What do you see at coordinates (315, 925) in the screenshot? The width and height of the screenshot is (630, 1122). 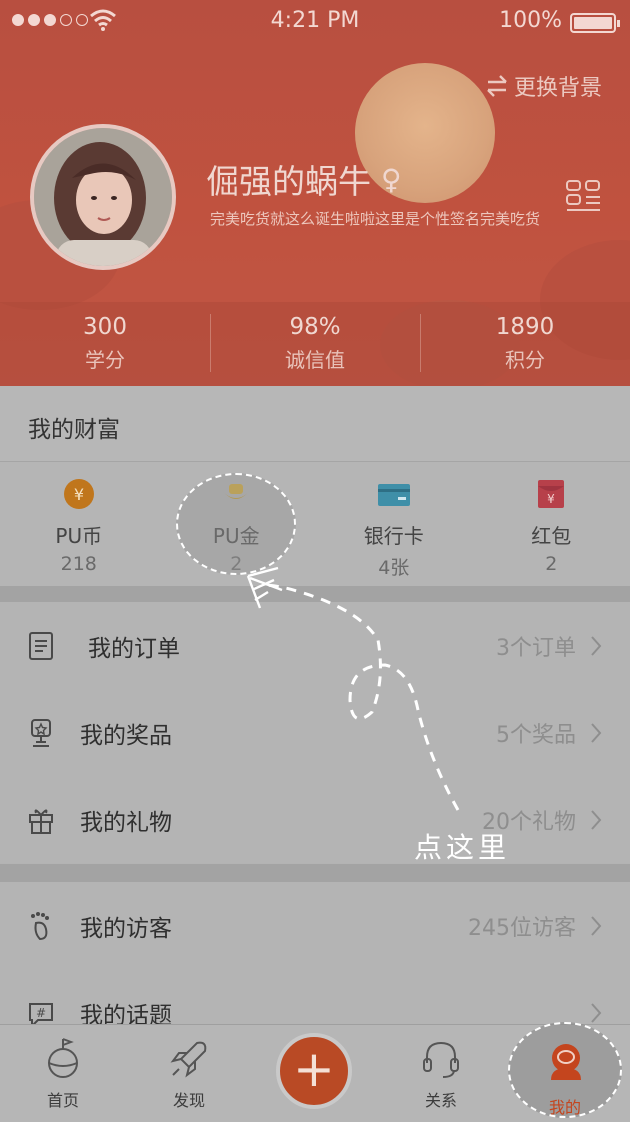 I see `menu-row-visitors: 我的访客 245位访客` at bounding box center [315, 925].